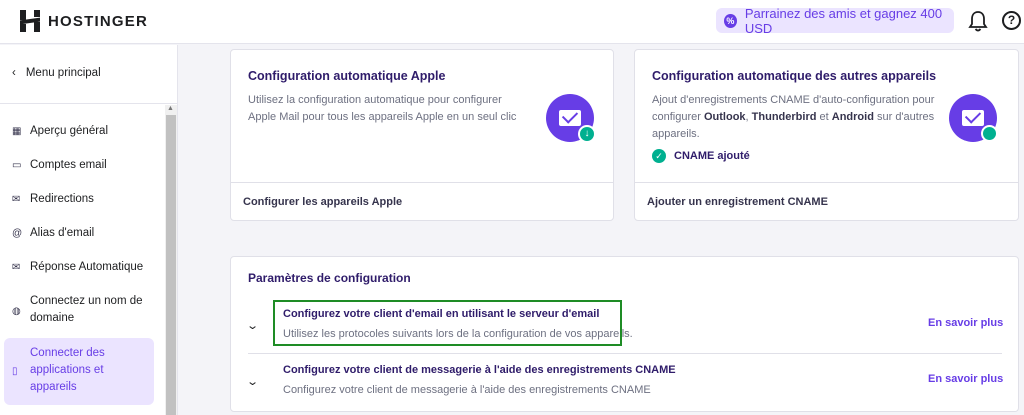 This screenshot has width=1024, height=415. I want to click on sidebar-item-reponse-automatique: ✉ Réponse Automatique, so click(84, 267).